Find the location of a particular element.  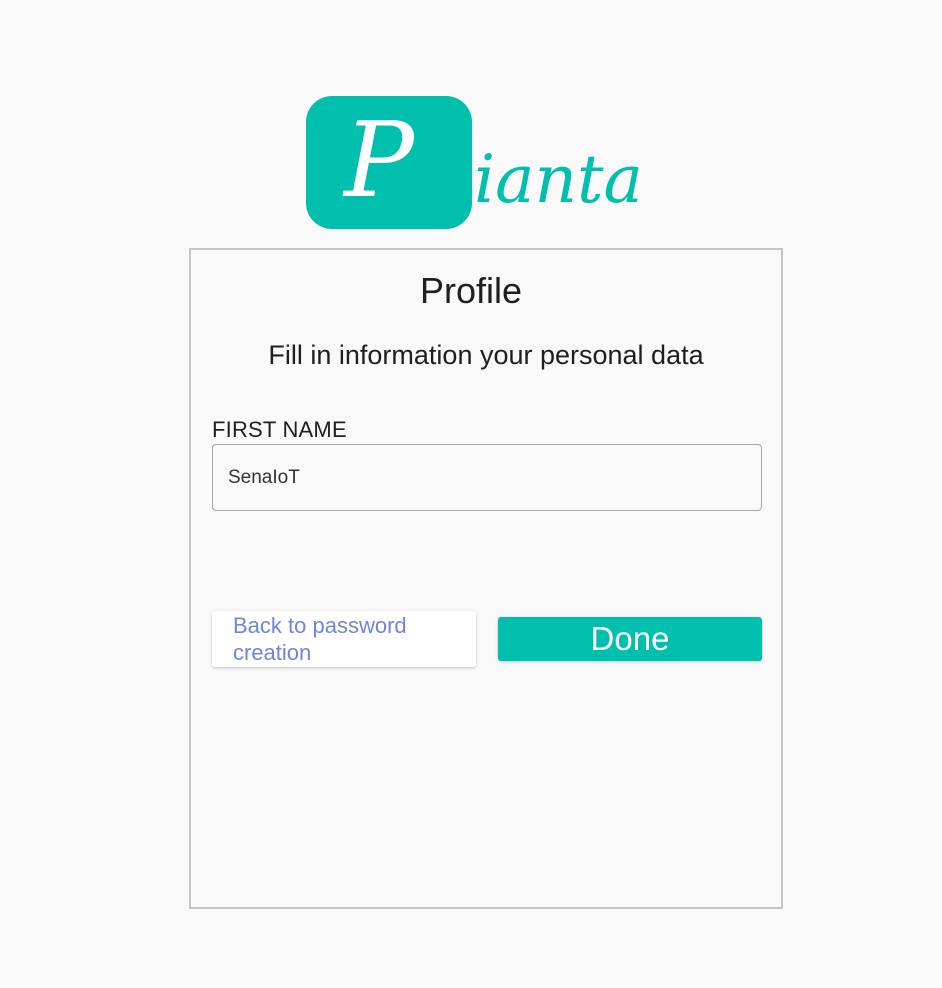

logo-text: ianta is located at coordinates (558, 179).